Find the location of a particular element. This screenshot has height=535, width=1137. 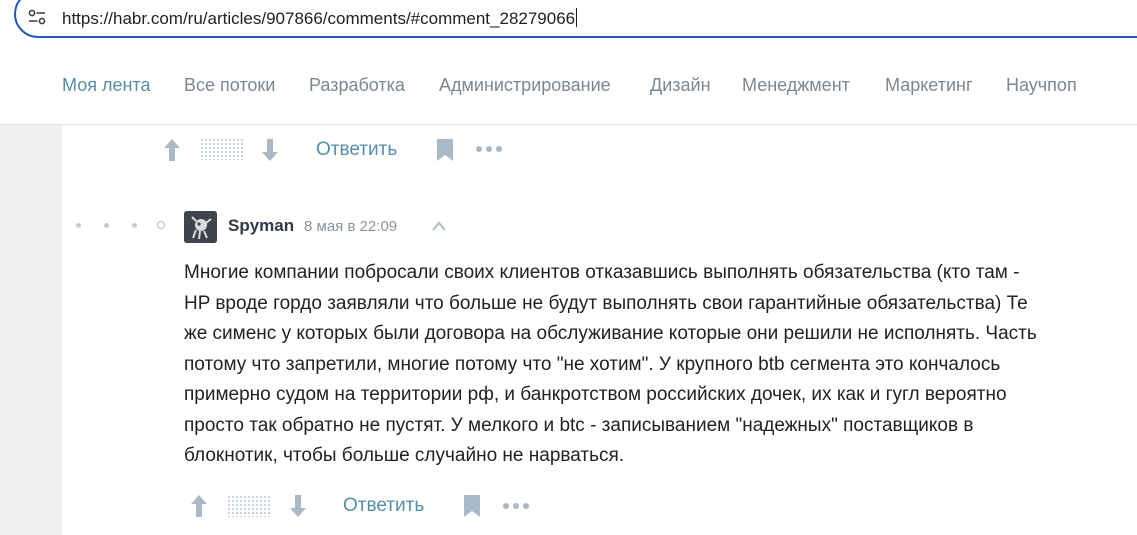

thread-ring is located at coordinates (161, 225).